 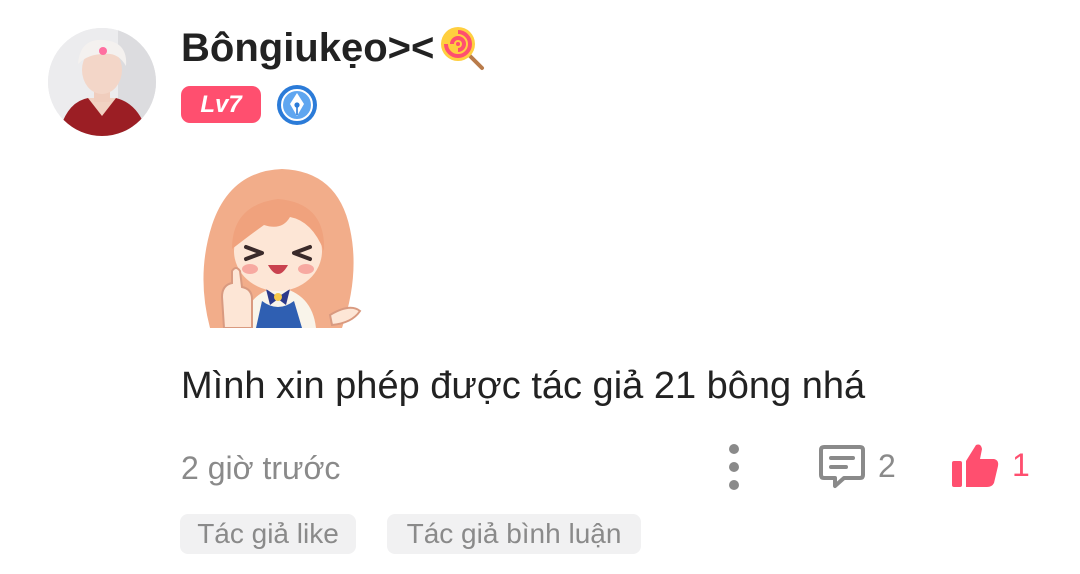 I want to click on avatar, so click(x=102, y=82).